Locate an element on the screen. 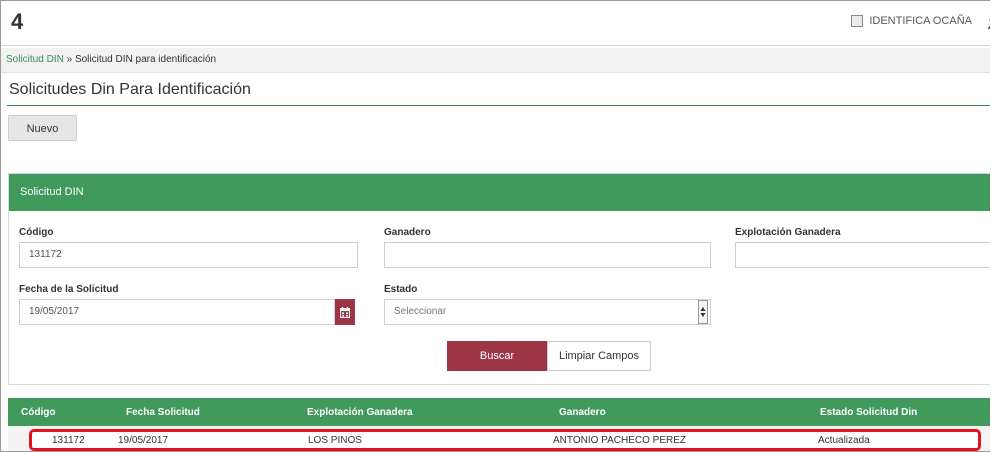  column-header-estado: Estado Solicitud Din is located at coordinates (868, 412).